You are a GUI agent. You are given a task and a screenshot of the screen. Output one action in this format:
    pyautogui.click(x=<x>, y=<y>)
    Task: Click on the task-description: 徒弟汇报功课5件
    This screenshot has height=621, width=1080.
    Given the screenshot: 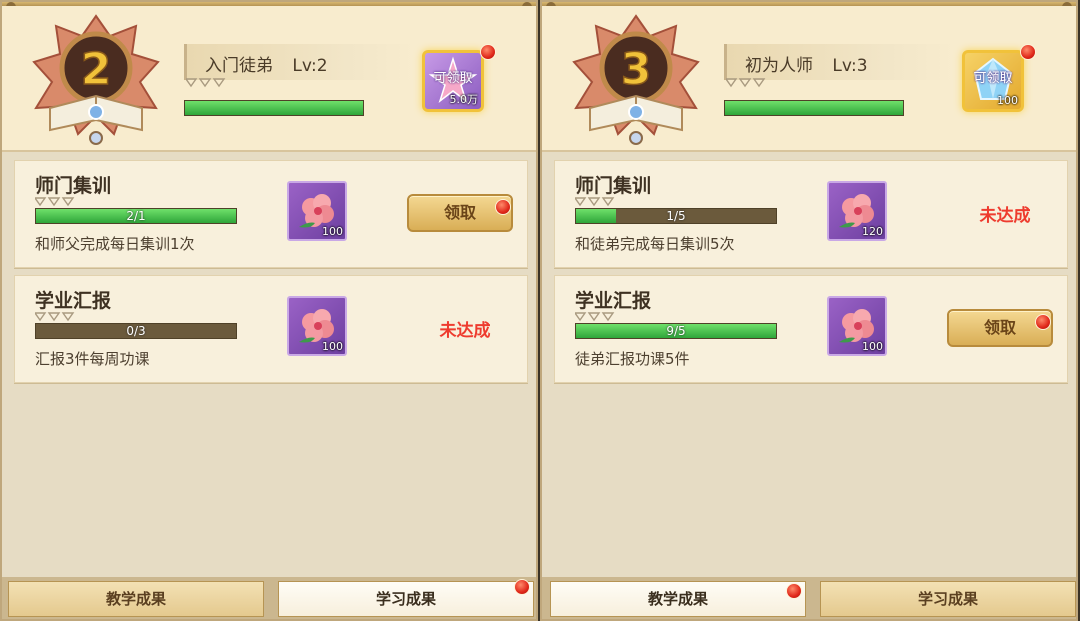 What is the action you would take?
    pyautogui.click(x=632, y=359)
    